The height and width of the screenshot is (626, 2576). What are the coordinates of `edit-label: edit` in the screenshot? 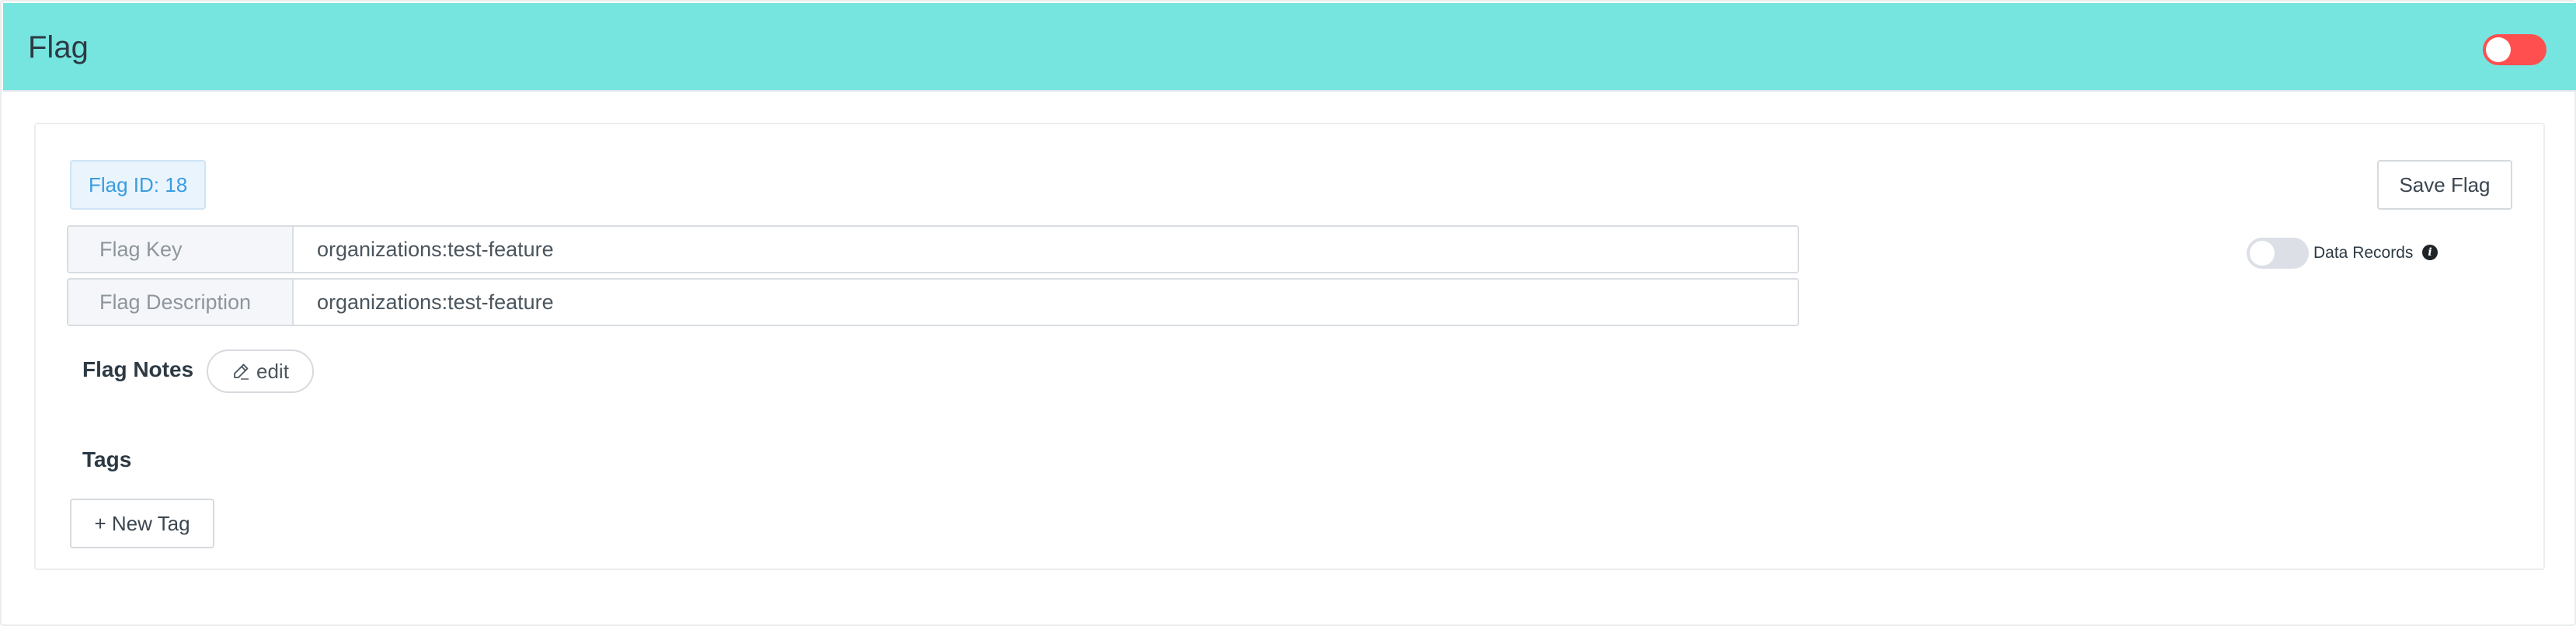 It's located at (272, 371).